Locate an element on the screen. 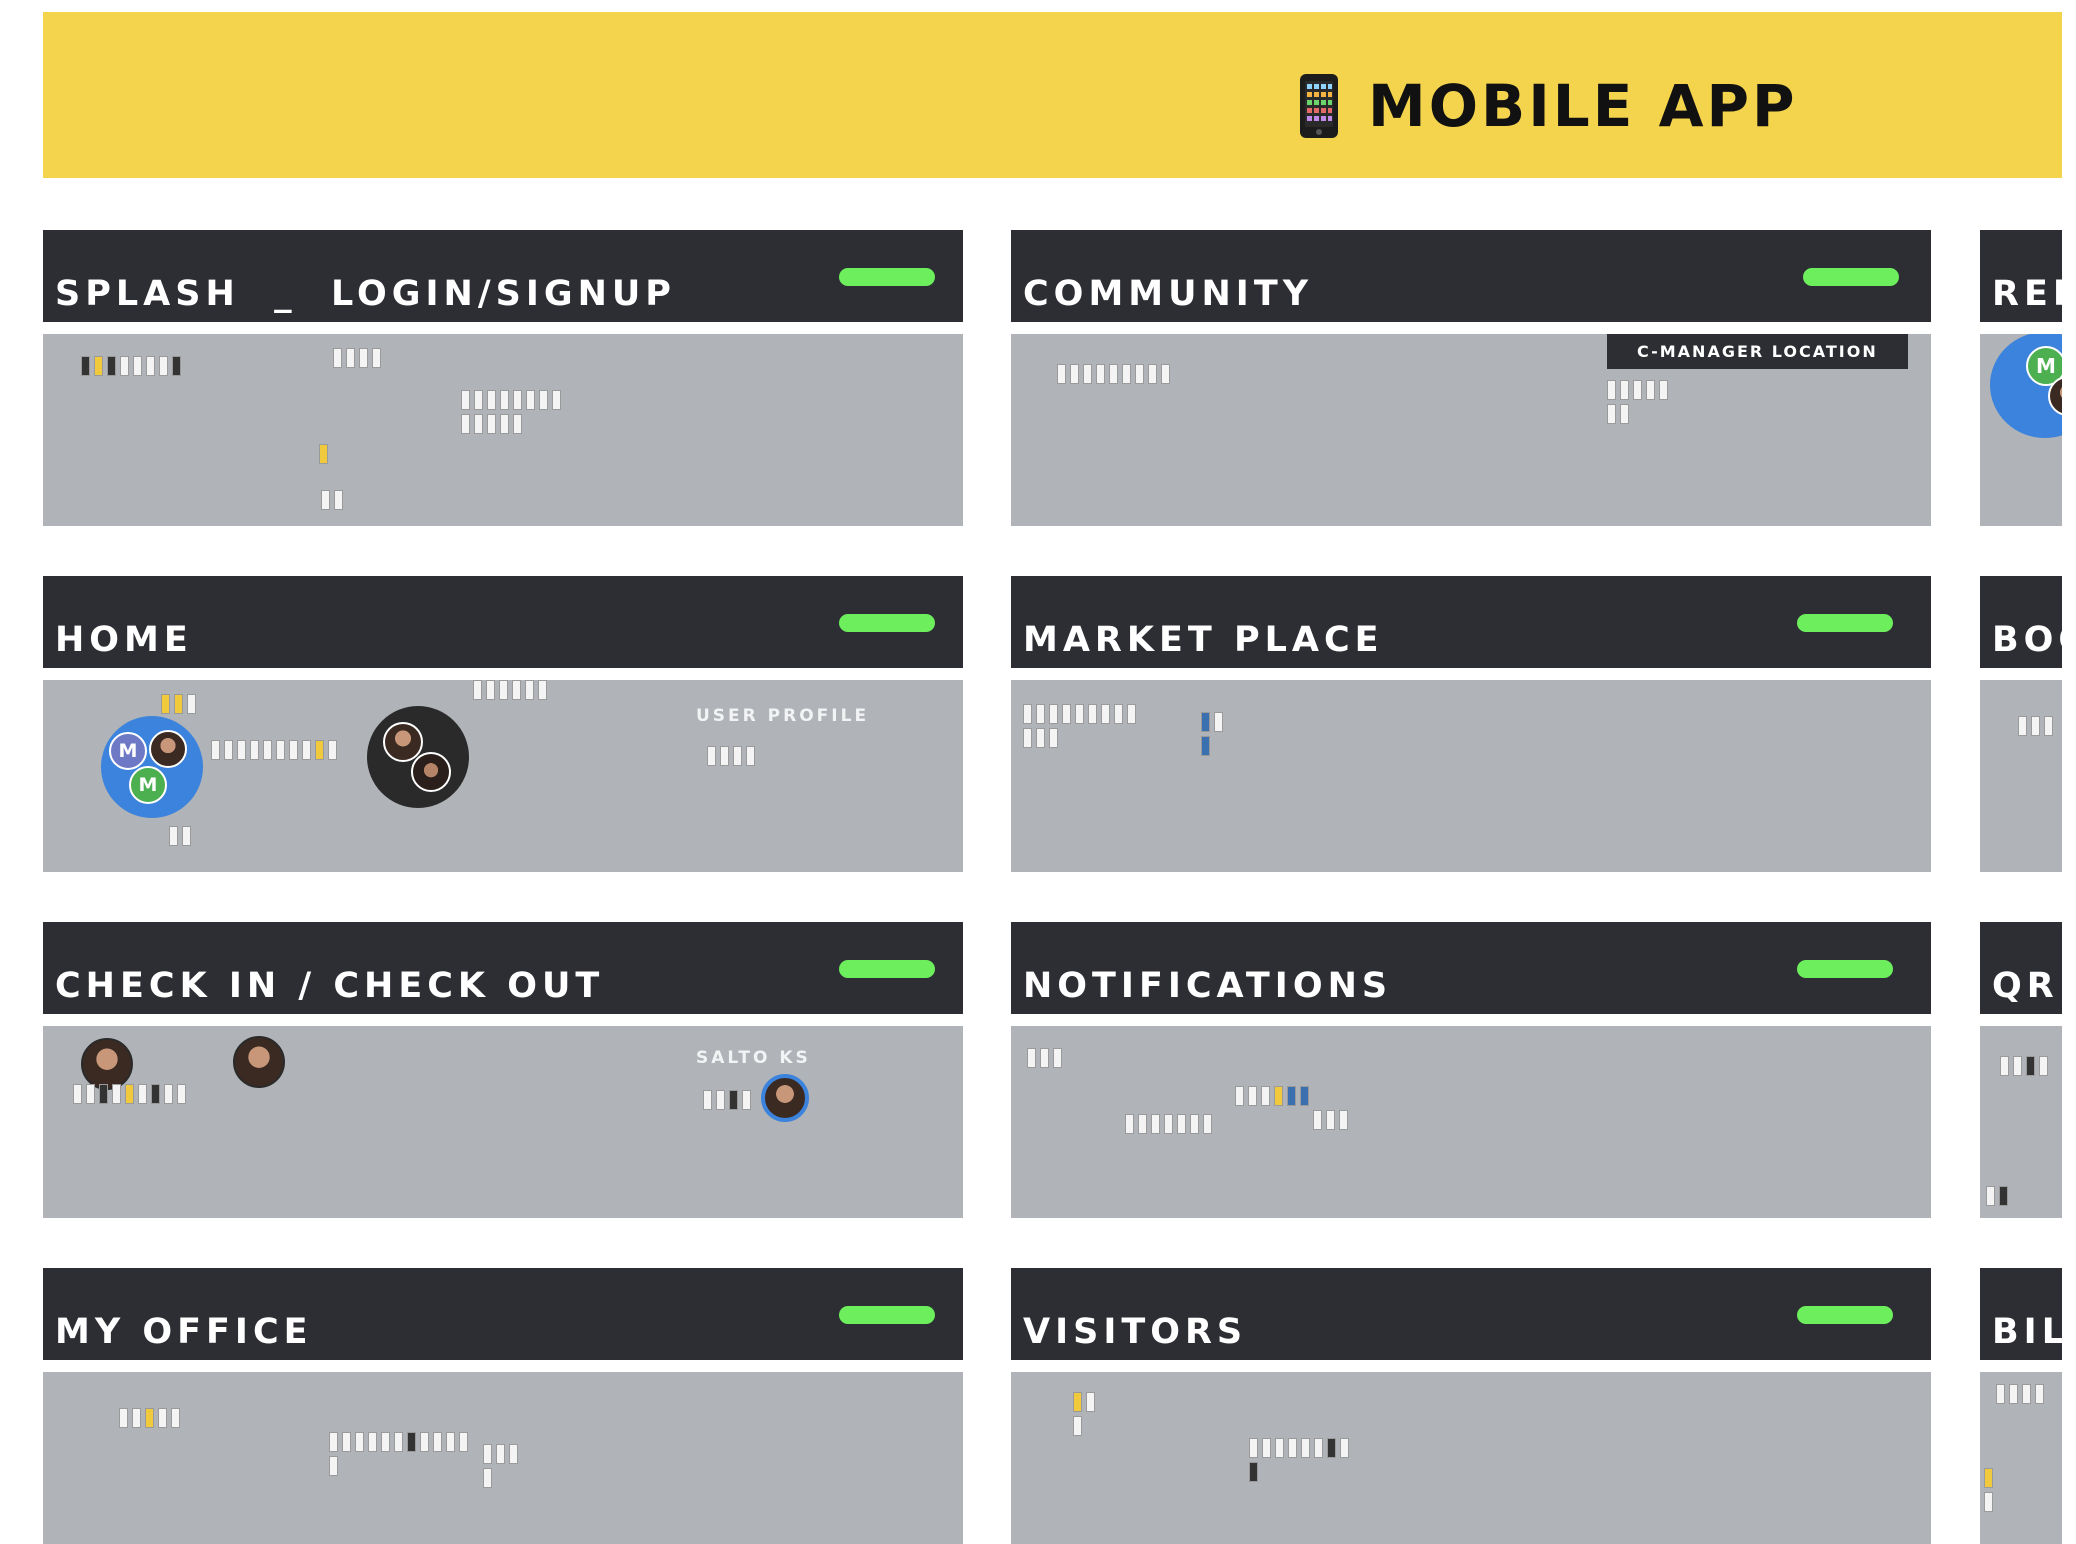 This screenshot has width=2076, height=1544. section-title: COMMUNITY is located at coordinates (1168, 294).